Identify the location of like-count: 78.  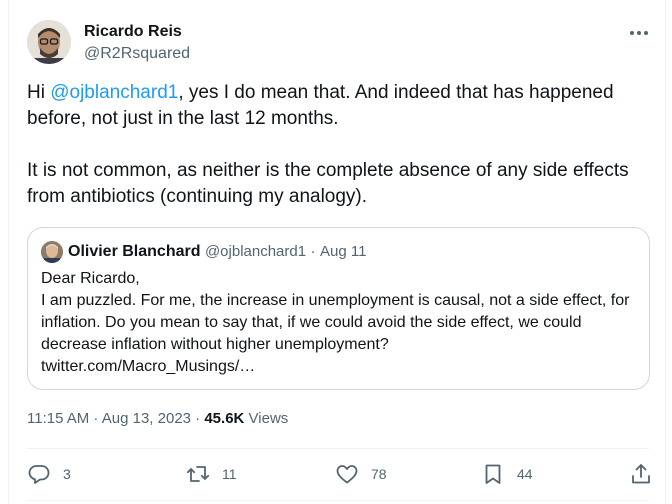
(379, 474).